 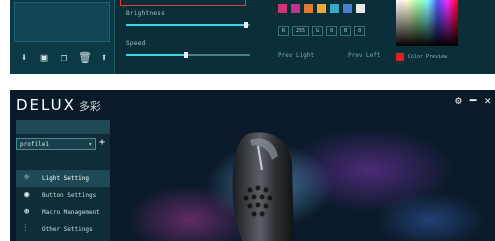 I want to click on brand-logo: DELUX 多彩, so click(x=58, y=105).